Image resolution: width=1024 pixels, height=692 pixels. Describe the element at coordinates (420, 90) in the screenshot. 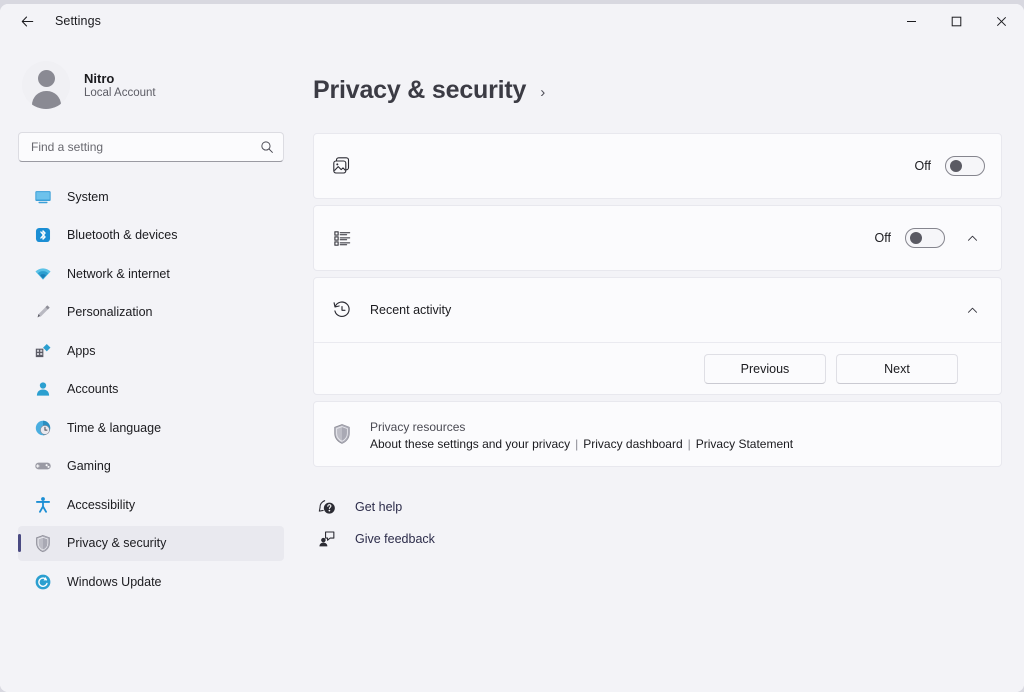

I see `page-title: Privacy & security` at that location.